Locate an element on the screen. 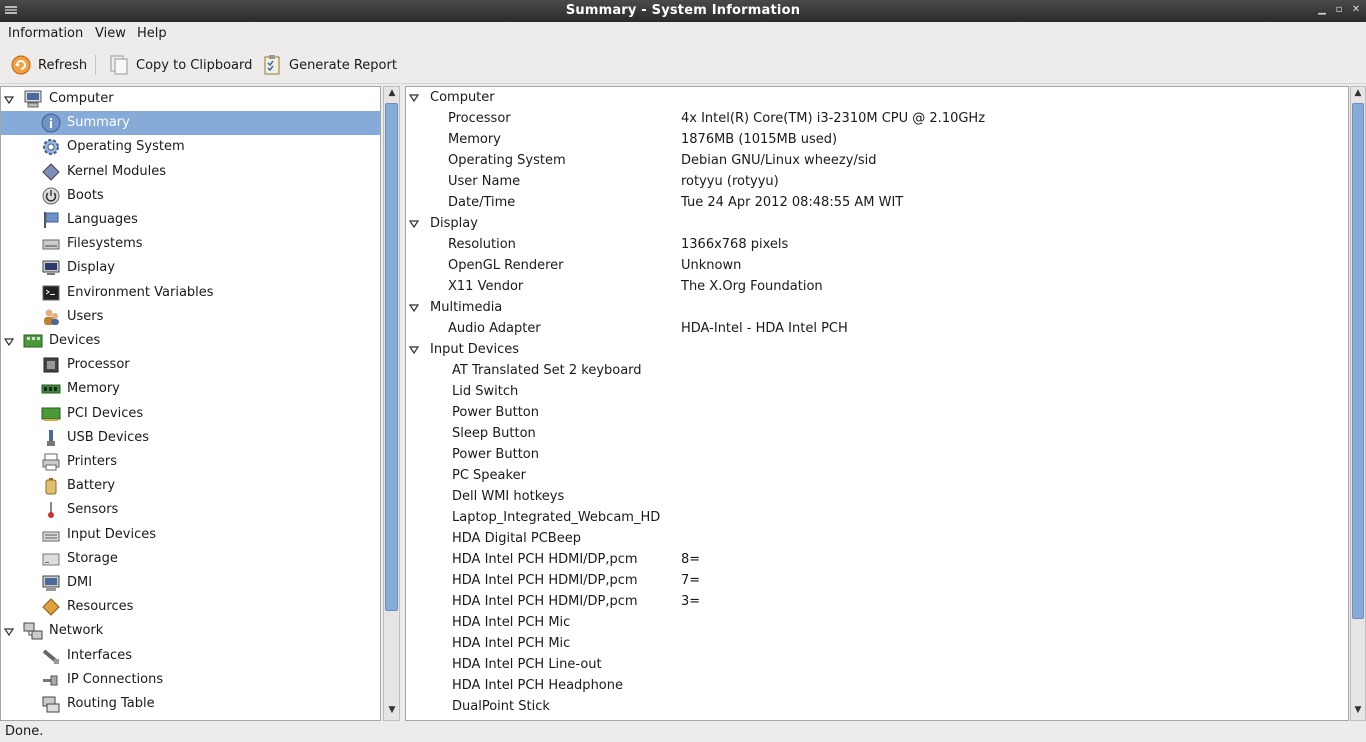  menu-information: Information is located at coordinates (45, 33).